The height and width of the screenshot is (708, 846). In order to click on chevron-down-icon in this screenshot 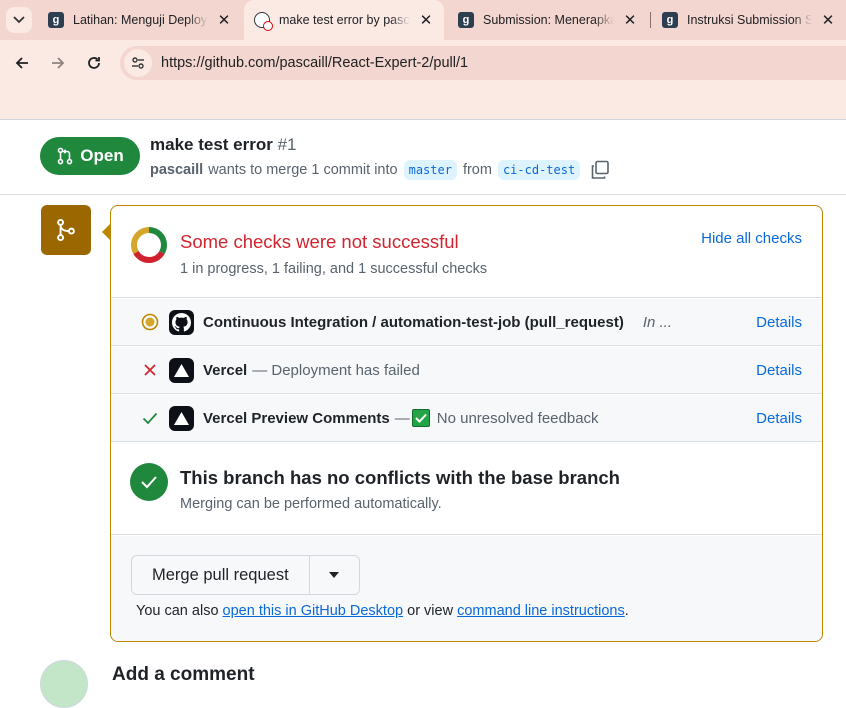, I will do `click(19, 20)`.